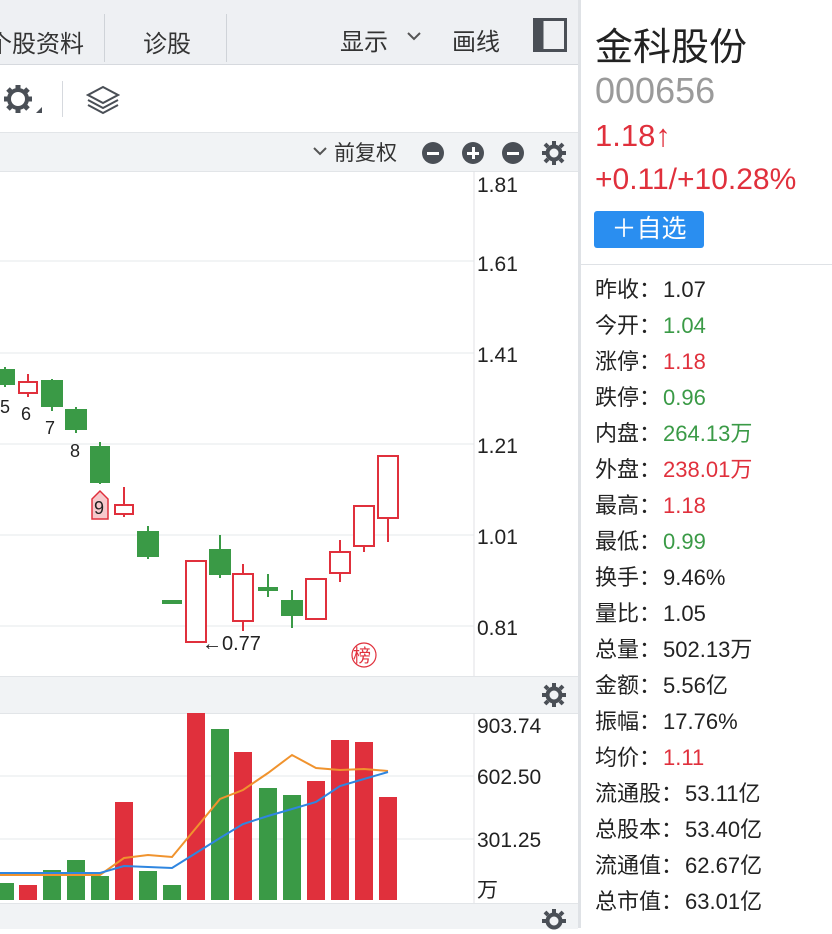 The height and width of the screenshot is (934, 832). Describe the element at coordinates (509, 840) in the screenshot. I see `y-tick: 301.25` at that location.